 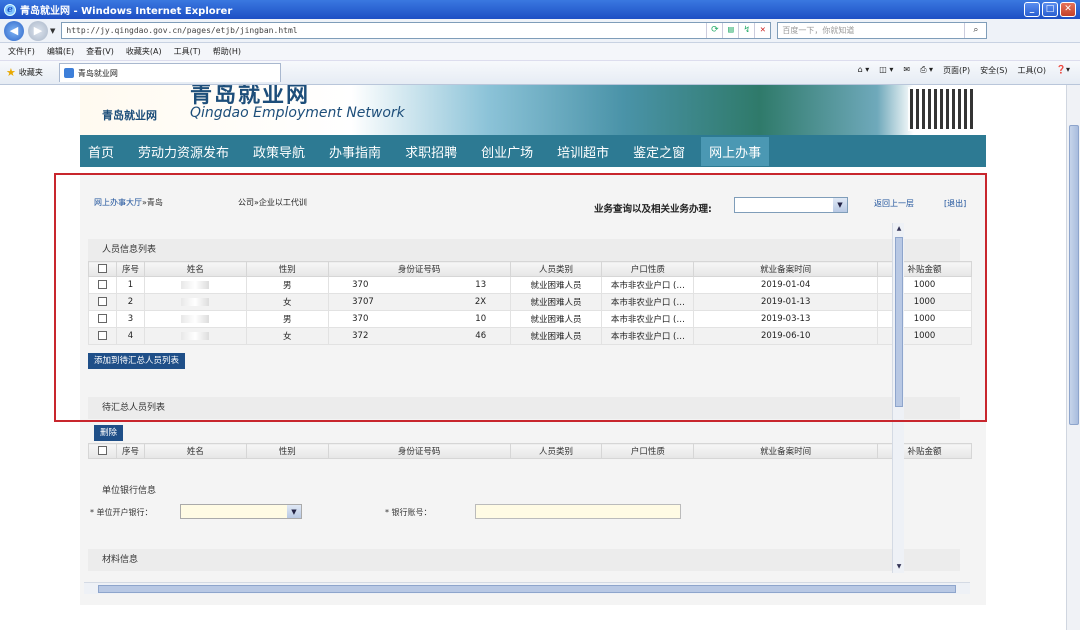 I want to click on window-title: 青岛就业网 - Windows Internet Explorer, so click(x=126, y=11).